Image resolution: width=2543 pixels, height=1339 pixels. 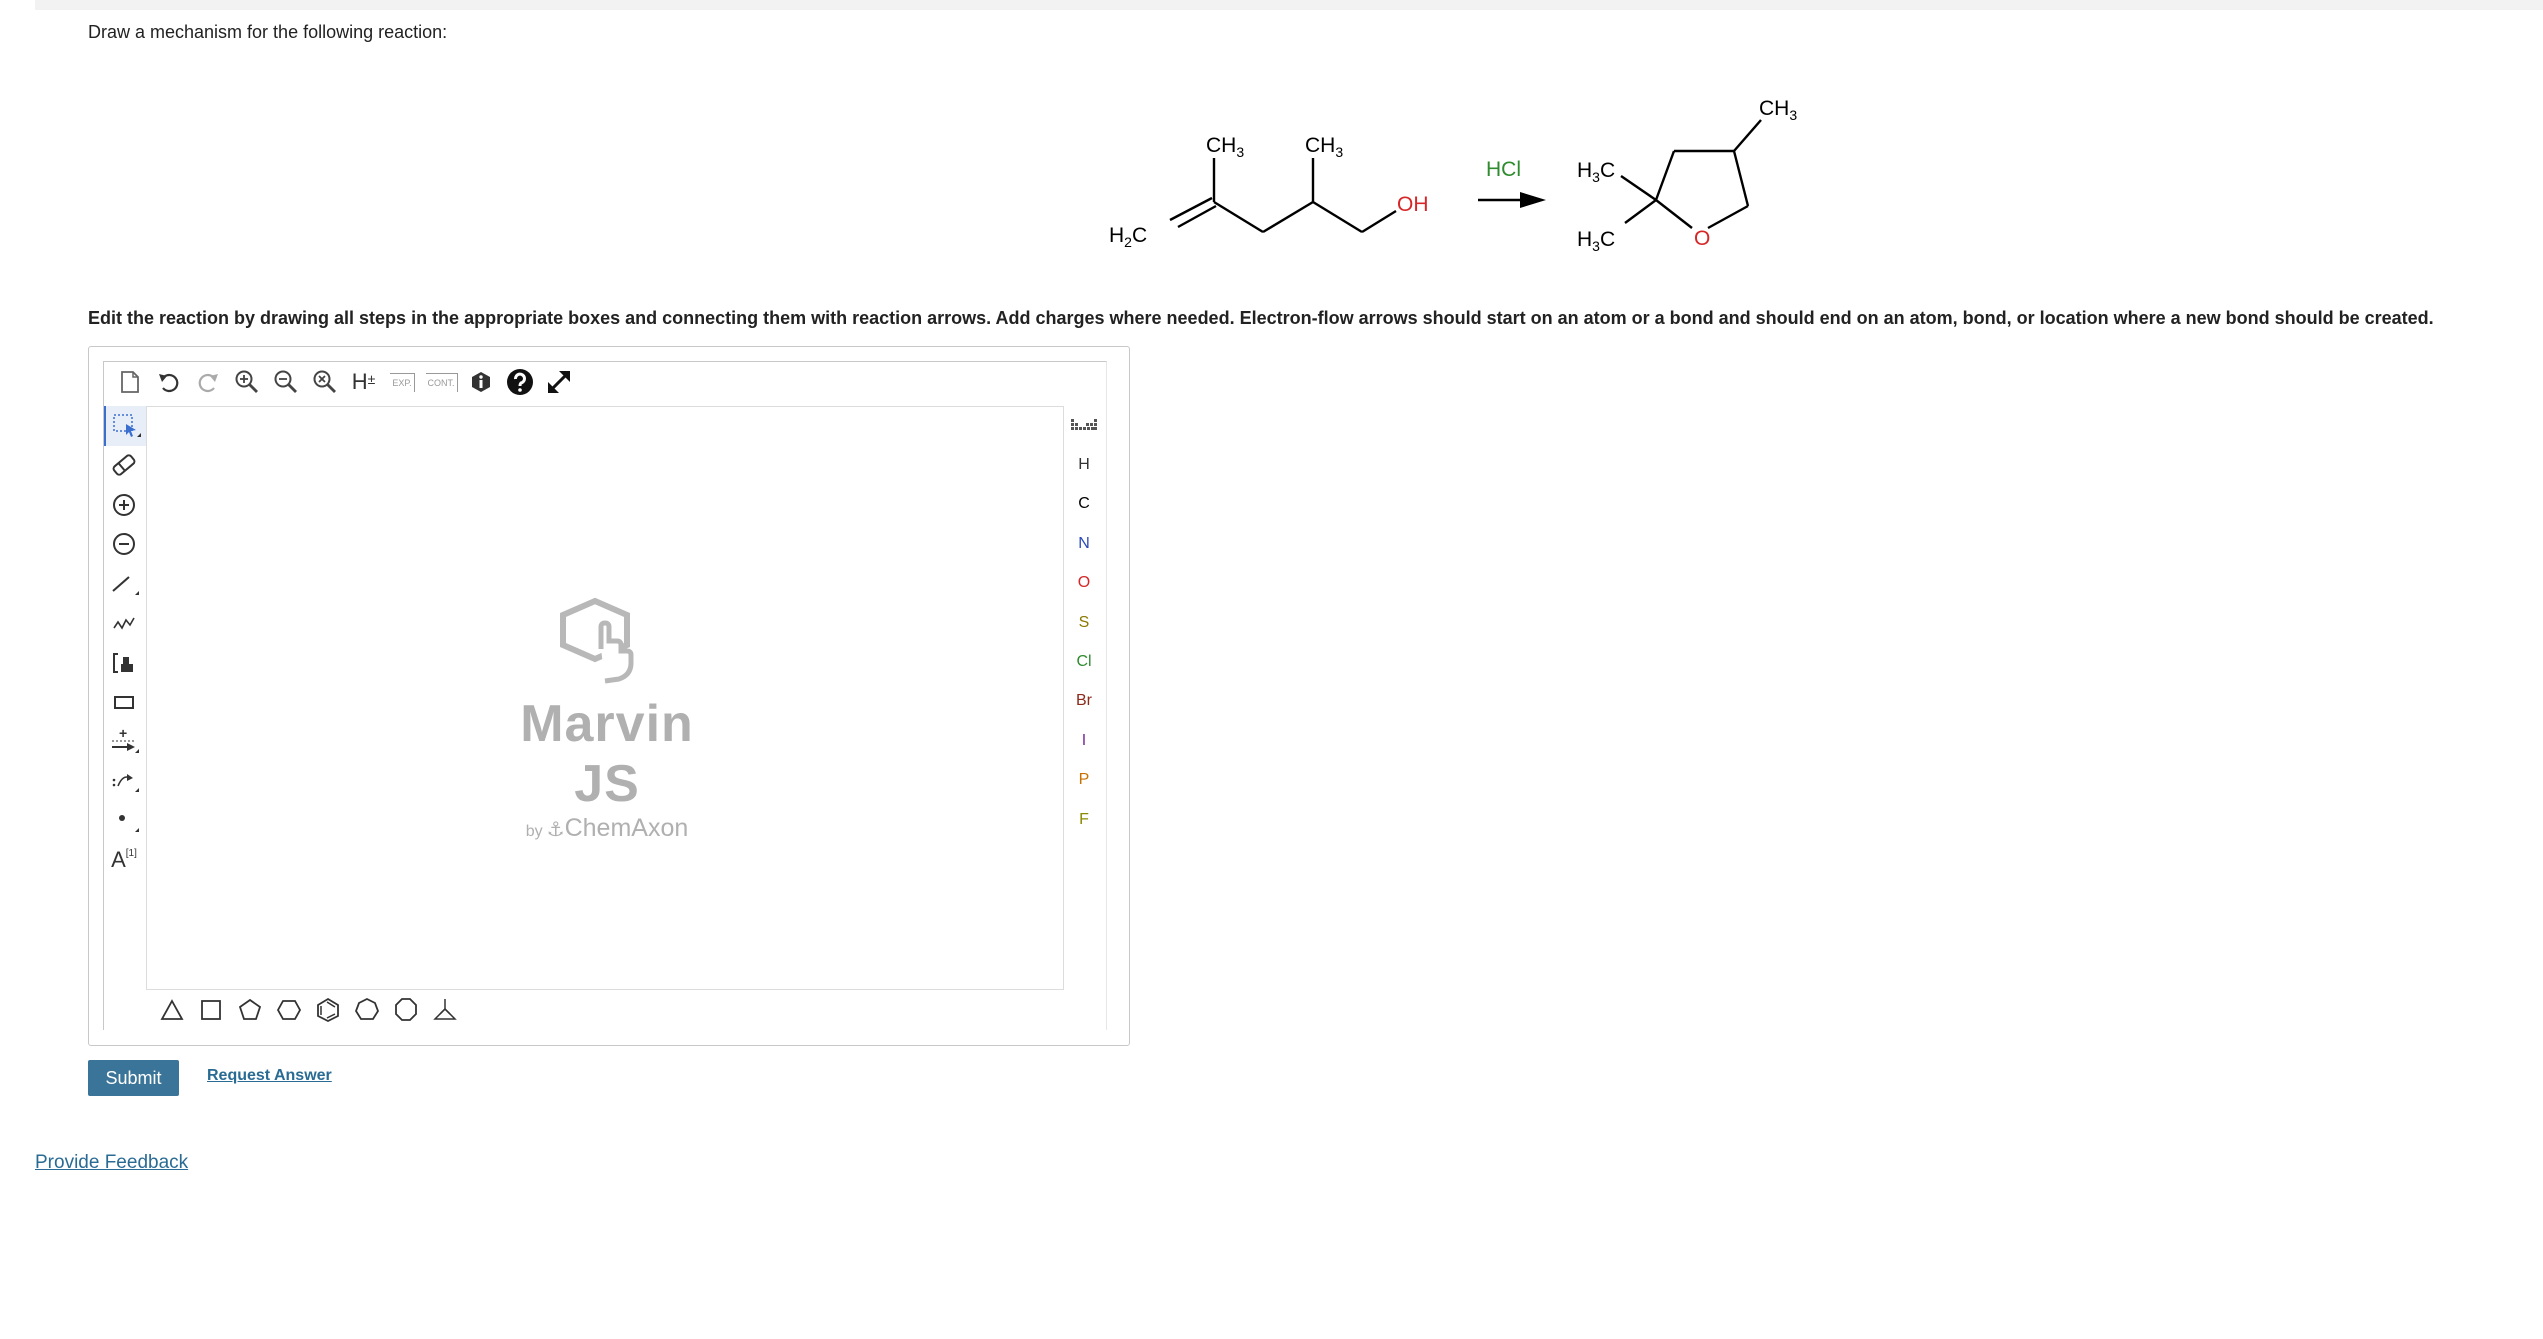 I want to click on element-o-button: O, so click(x=1084, y=583).